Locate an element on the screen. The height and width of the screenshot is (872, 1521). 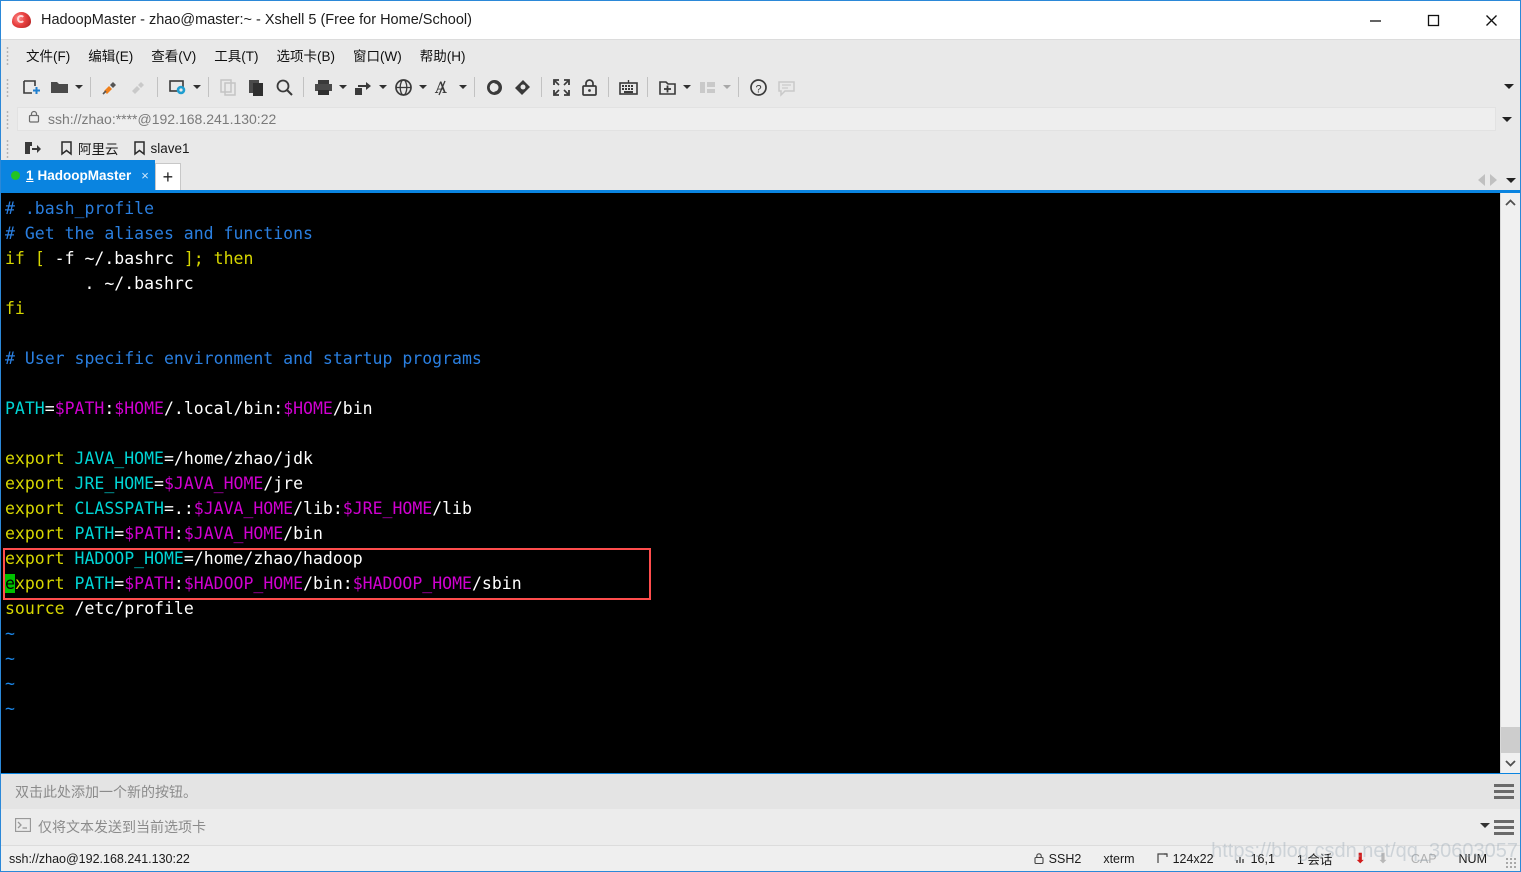
add-tab-icon is located at coordinates (667, 87).